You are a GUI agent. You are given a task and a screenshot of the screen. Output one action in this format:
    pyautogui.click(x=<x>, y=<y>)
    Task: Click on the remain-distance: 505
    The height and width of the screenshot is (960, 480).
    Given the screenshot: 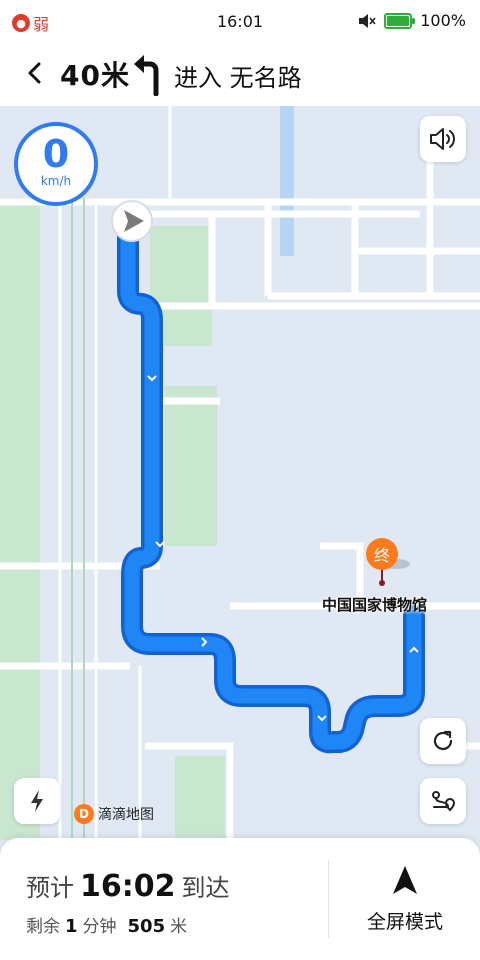 What is the action you would take?
    pyautogui.click(x=146, y=926)
    